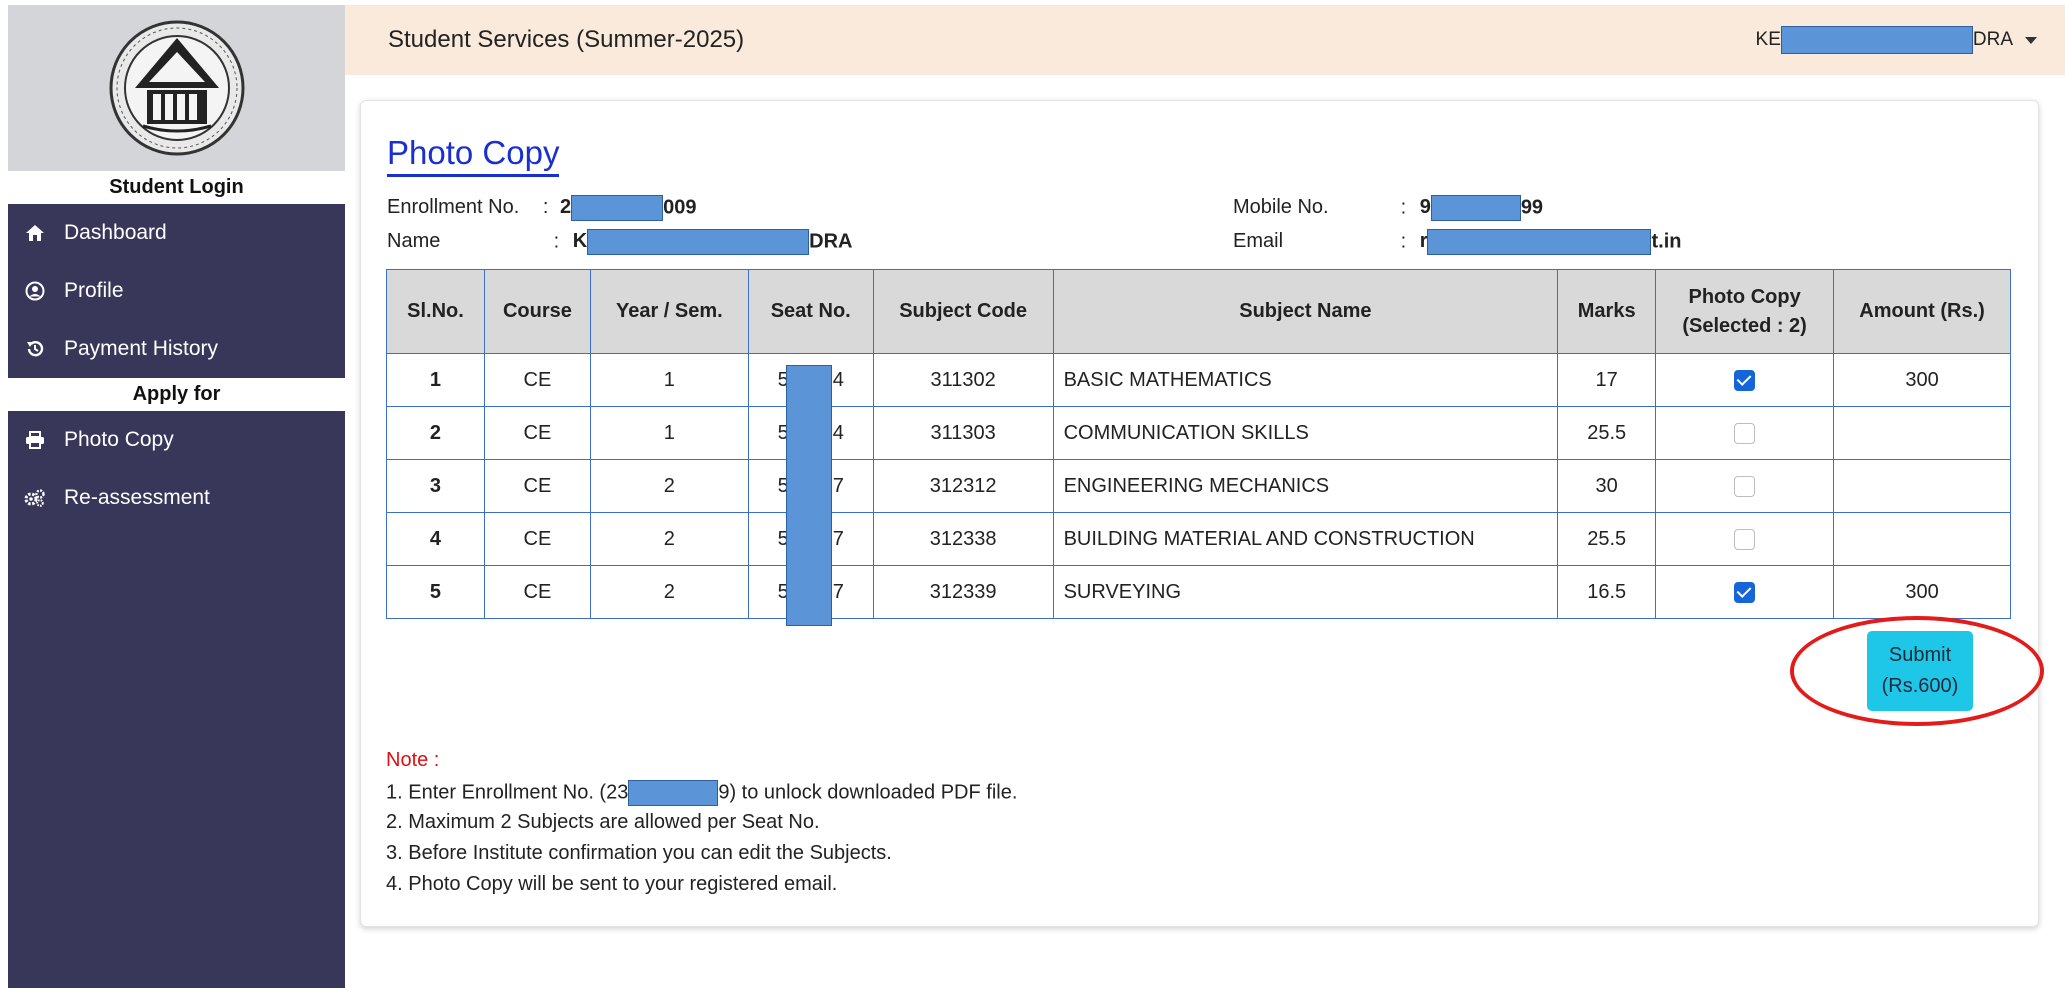 This screenshot has width=2065, height=988. What do you see at coordinates (809, 495) in the screenshot?
I see `redacted-seat-numbers` at bounding box center [809, 495].